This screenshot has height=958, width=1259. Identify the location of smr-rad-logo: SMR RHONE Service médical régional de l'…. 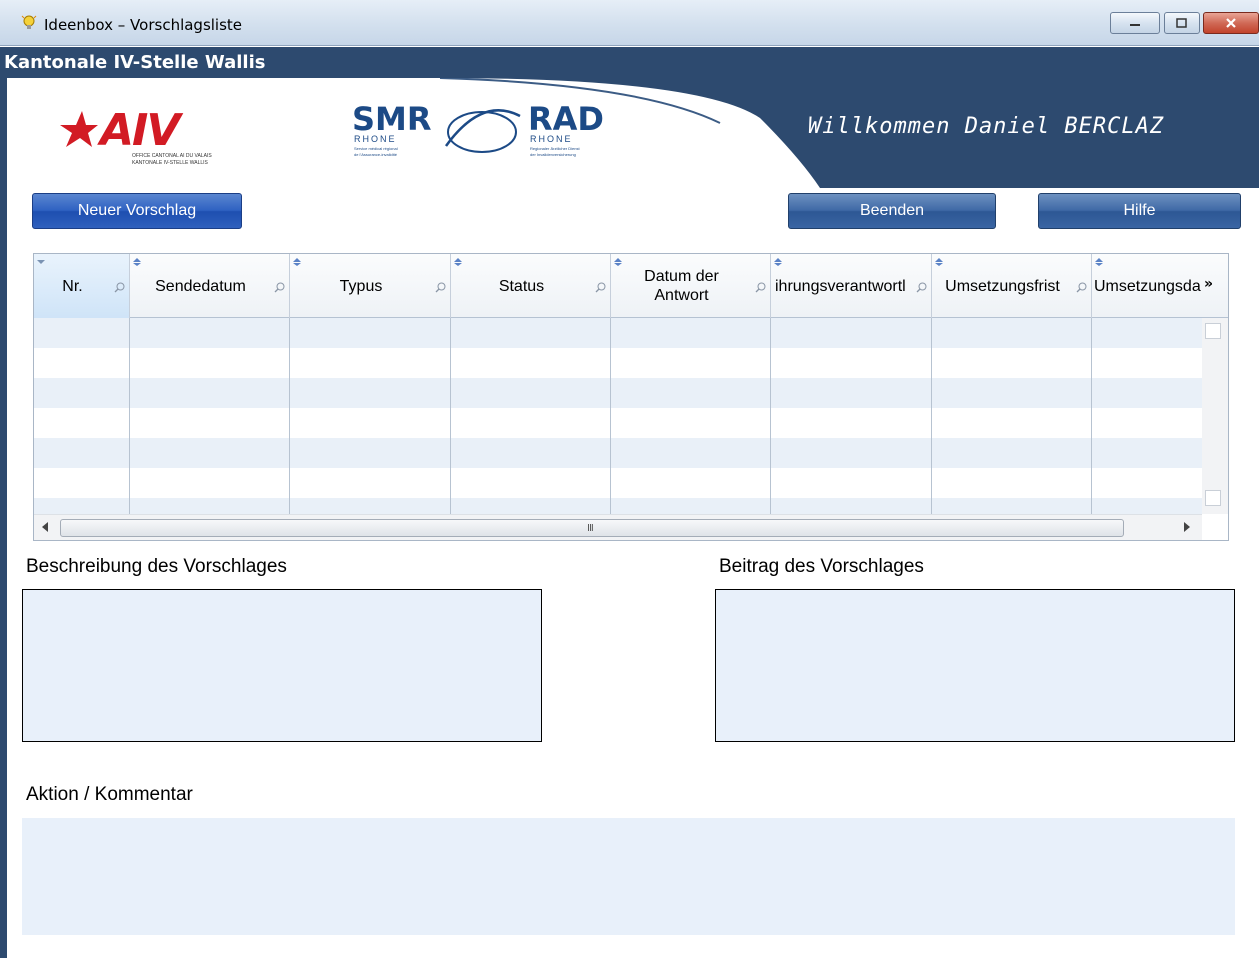
(495, 137).